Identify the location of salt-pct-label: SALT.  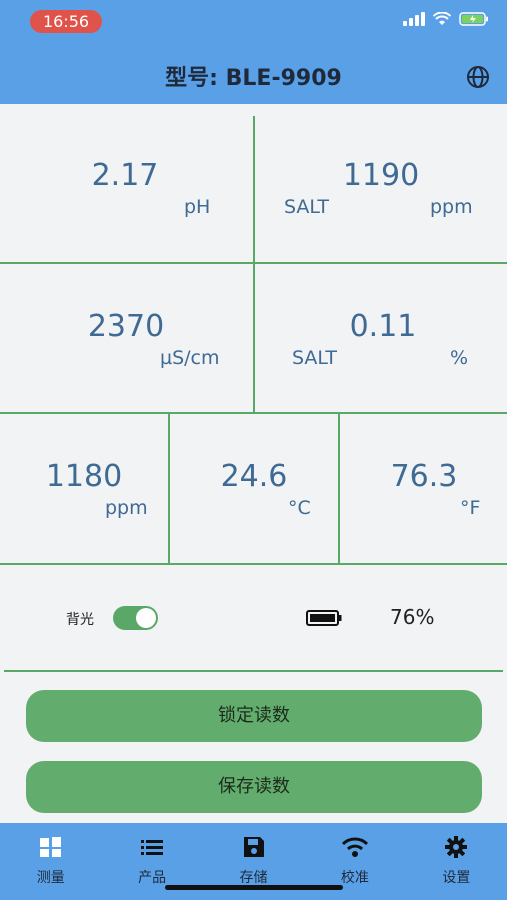
(314, 358).